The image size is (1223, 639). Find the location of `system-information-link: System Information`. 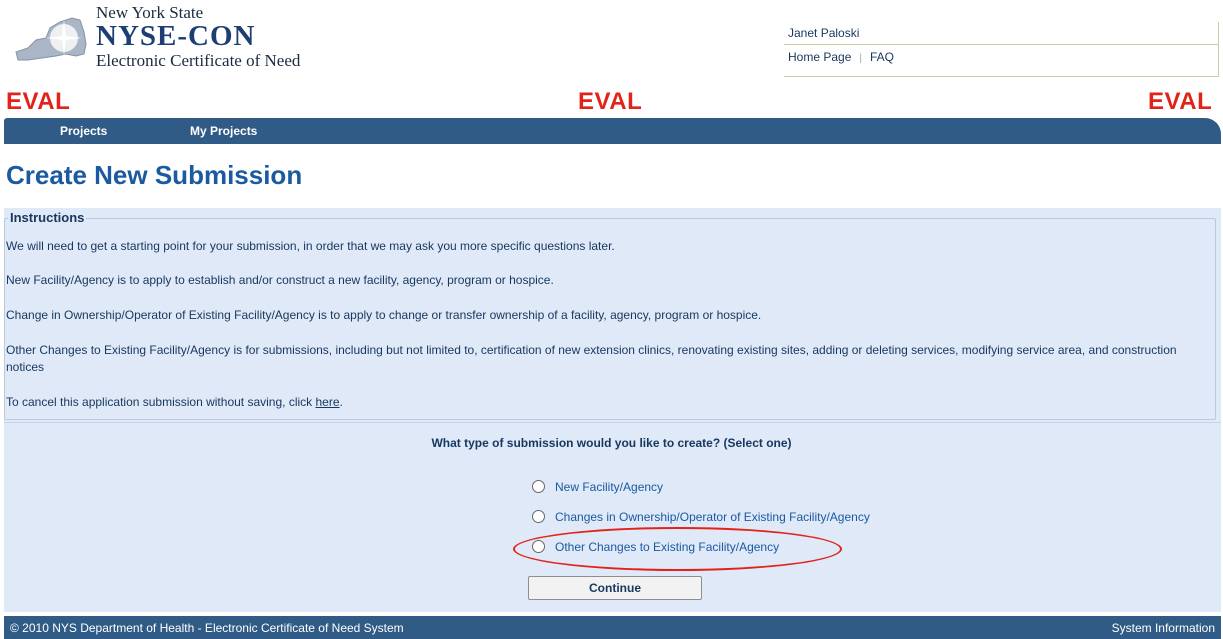

system-information-link: System Information is located at coordinates (1163, 628).